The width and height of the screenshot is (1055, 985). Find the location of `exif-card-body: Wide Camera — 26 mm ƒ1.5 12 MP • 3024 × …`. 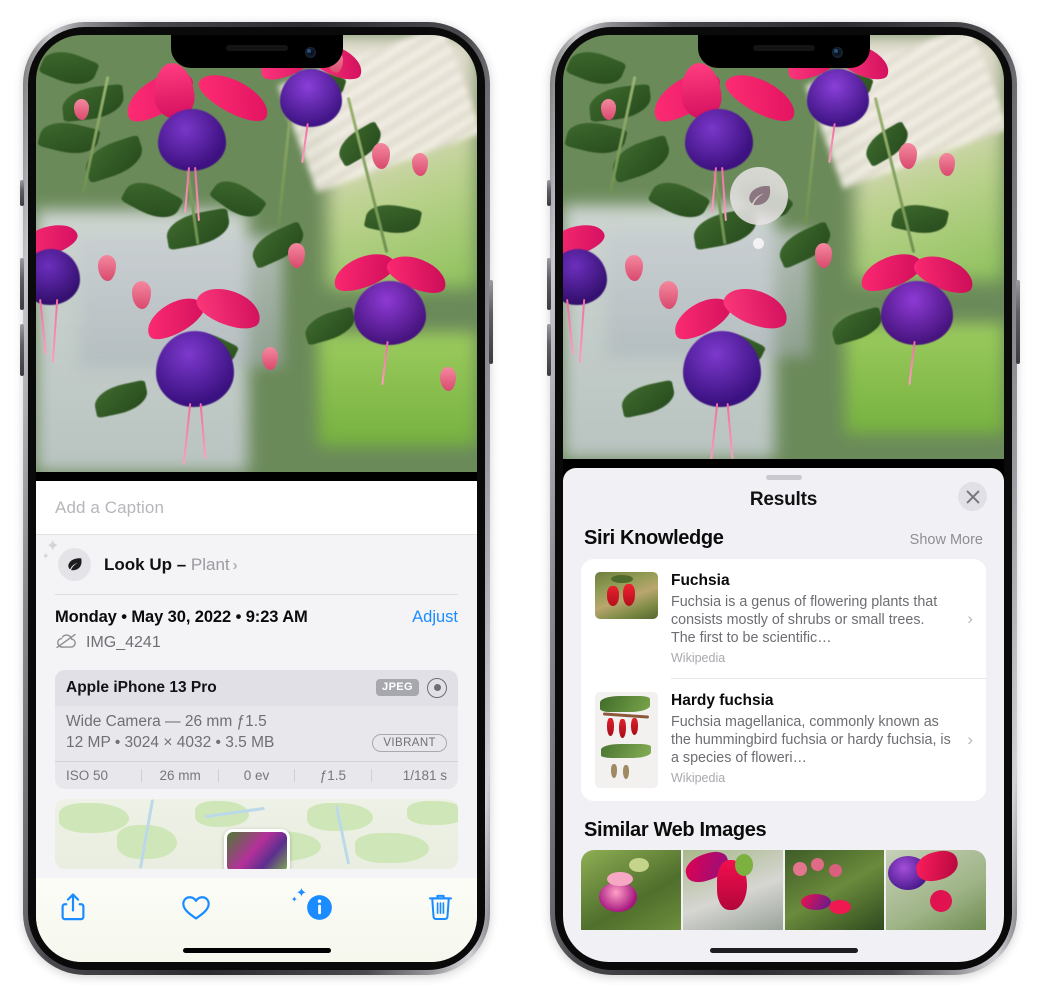

exif-card-body: Wide Camera — 26 mm ƒ1.5 12 MP • 3024 × … is located at coordinates (256, 734).